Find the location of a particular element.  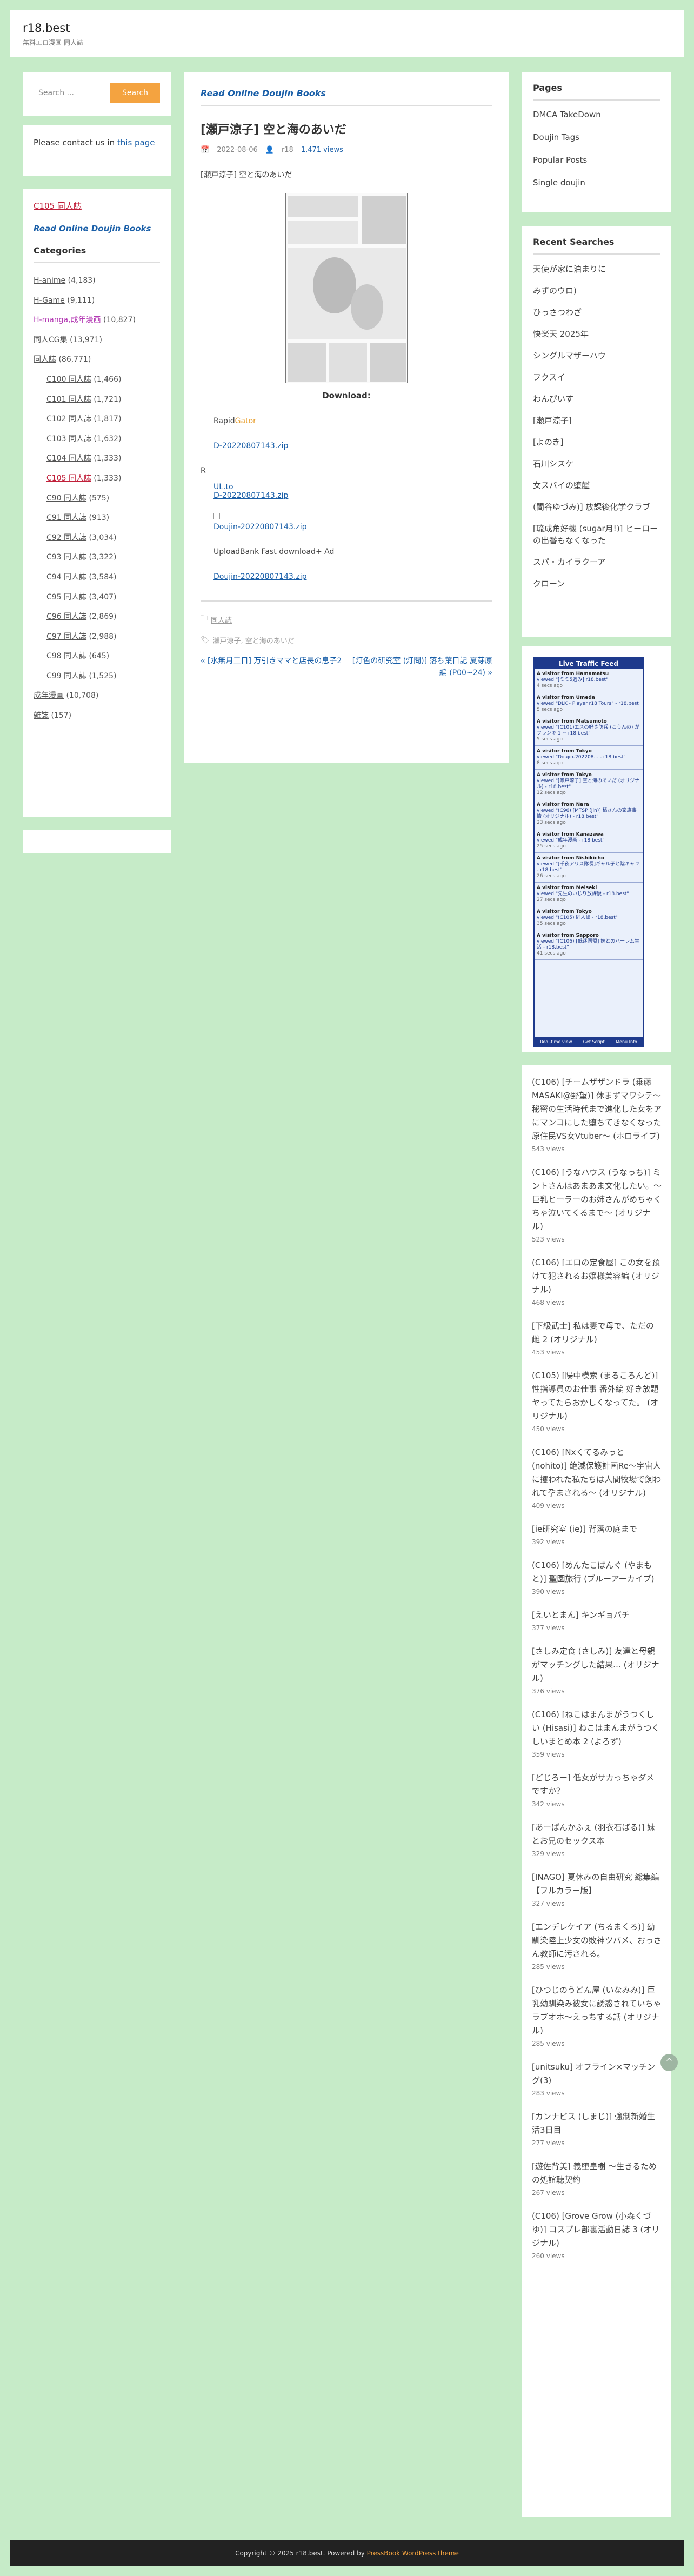

popular-post-item: [ie研究室 (ie)] 背落の庭まで 392 views is located at coordinates (597, 1534).